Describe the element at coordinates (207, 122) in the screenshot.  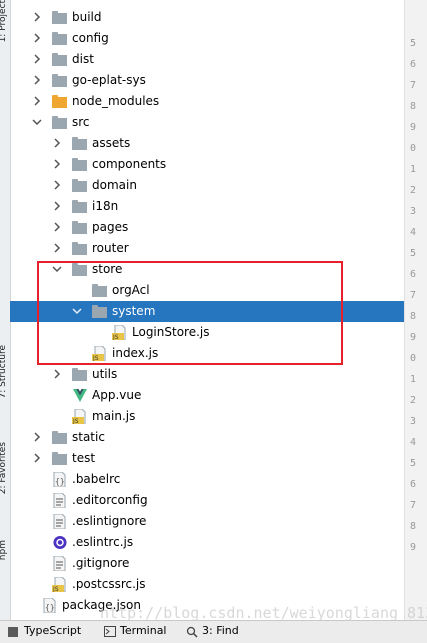
I see `tree-item-src: src` at that location.